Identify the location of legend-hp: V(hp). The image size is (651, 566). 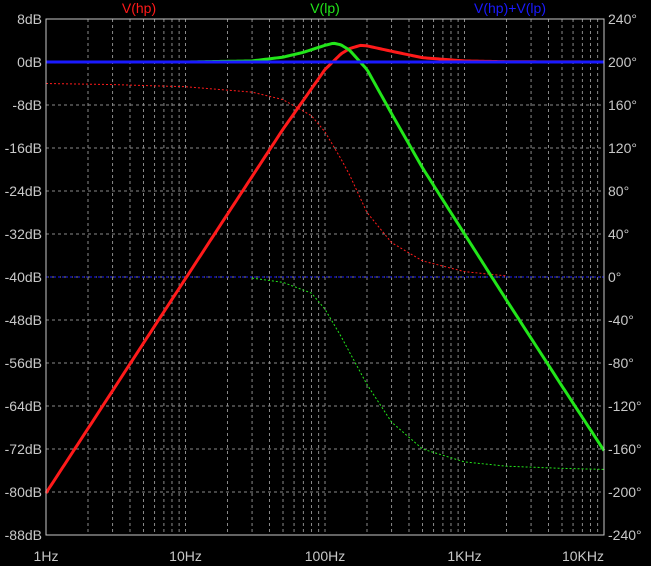
(139, 8).